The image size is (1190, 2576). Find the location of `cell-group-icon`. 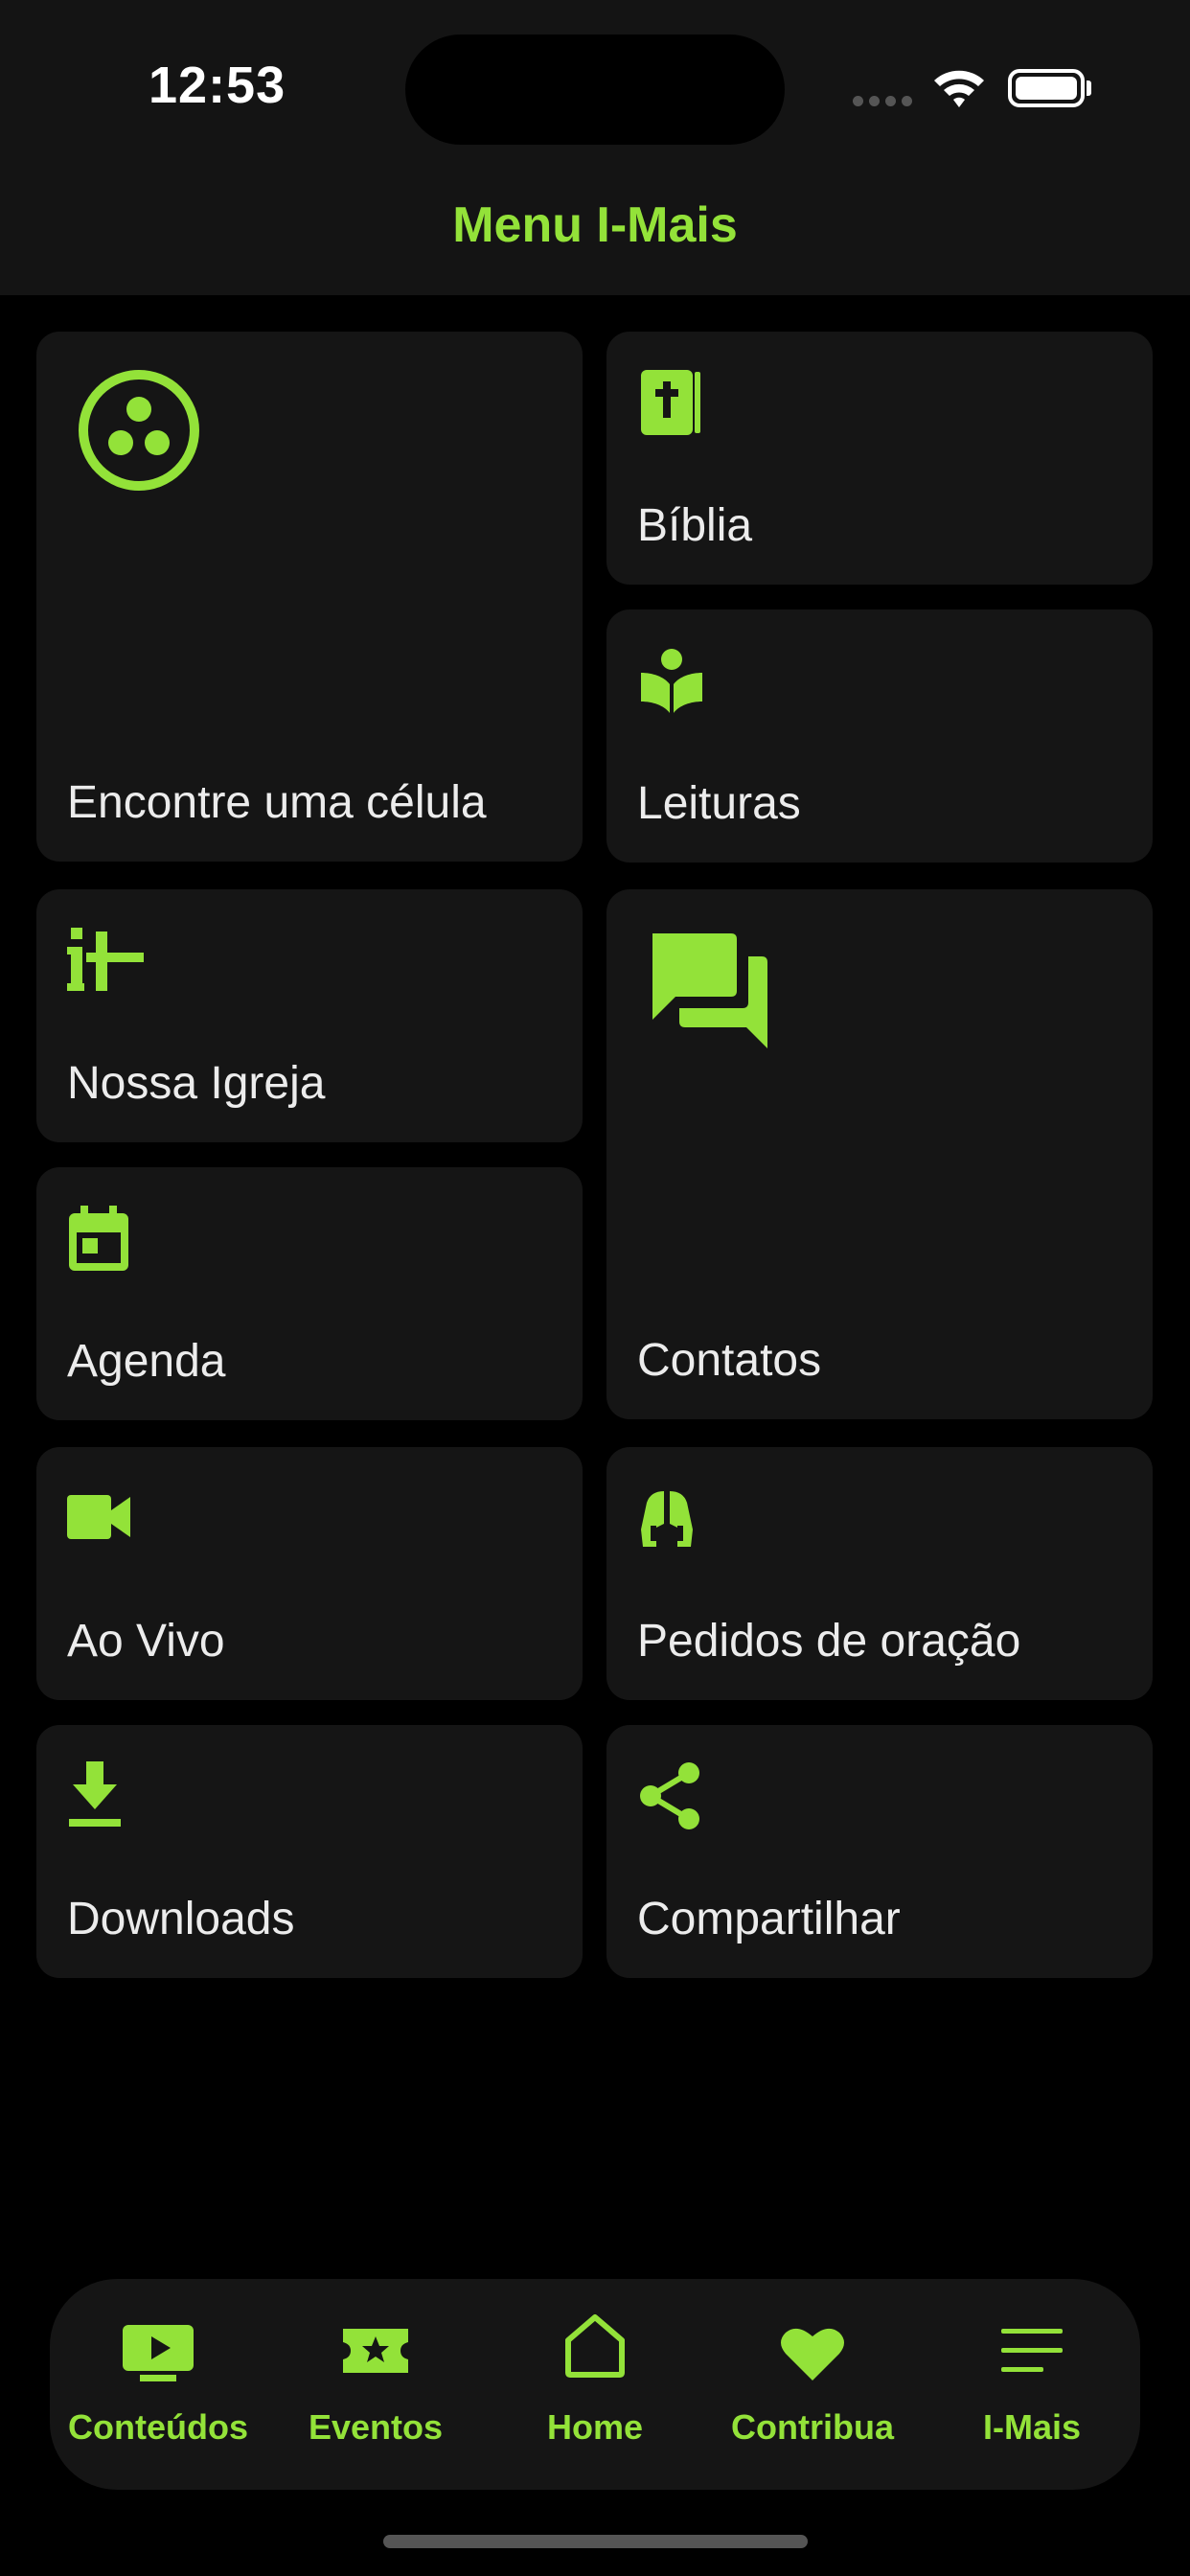

cell-group-icon is located at coordinates (139, 430).